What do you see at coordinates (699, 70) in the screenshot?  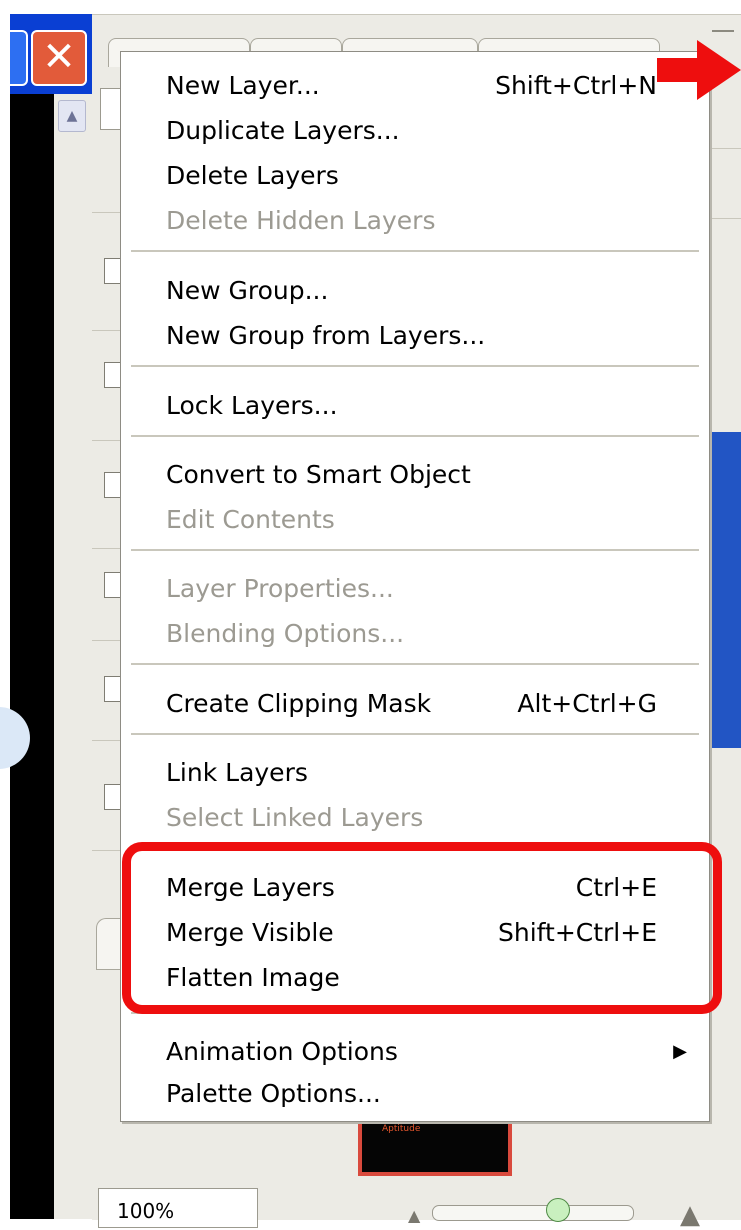 I see `pointer-arrow-icon` at bounding box center [699, 70].